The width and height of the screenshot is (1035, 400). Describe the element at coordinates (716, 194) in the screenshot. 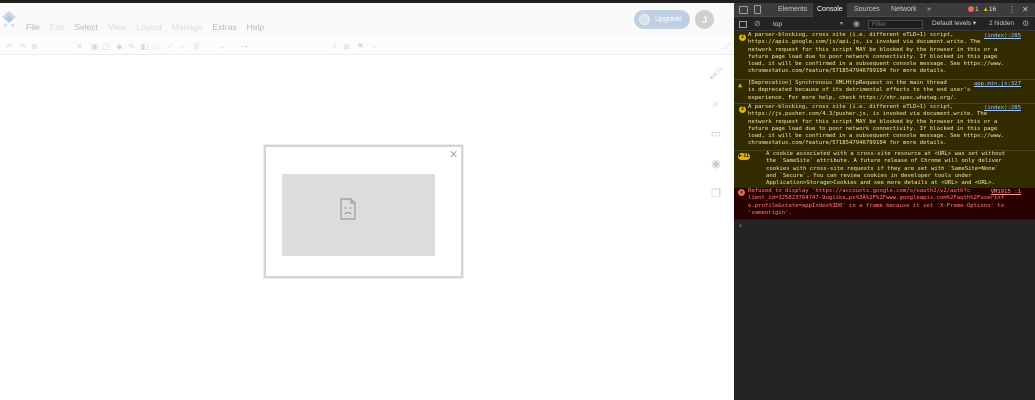

I see `copy-icon: ❐` at that location.